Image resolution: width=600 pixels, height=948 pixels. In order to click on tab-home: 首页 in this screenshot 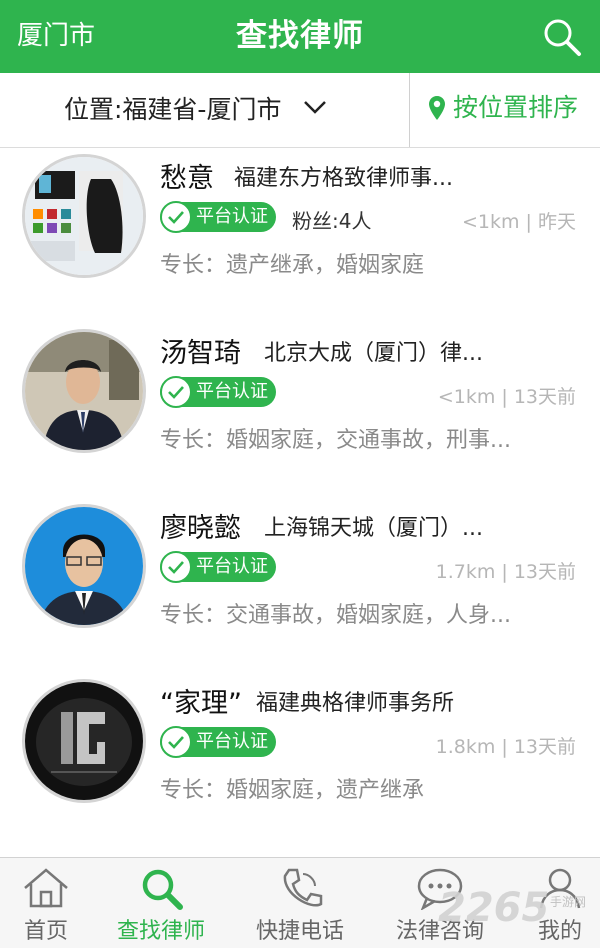, I will do `click(46, 903)`.